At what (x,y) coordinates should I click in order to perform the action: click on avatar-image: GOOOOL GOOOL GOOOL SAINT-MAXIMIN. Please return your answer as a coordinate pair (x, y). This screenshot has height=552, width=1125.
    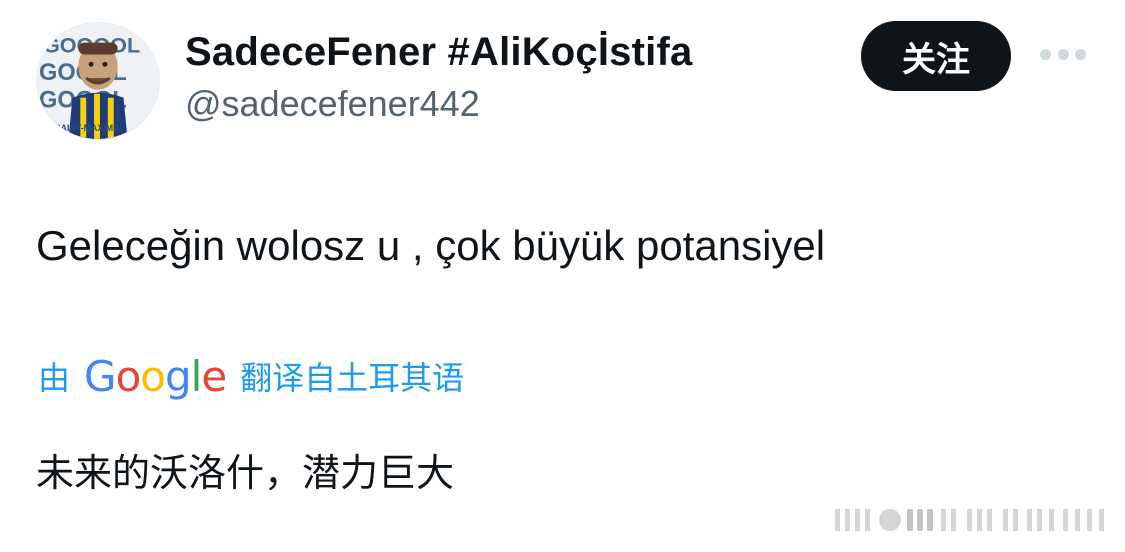
    Looking at the image, I should click on (98, 81).